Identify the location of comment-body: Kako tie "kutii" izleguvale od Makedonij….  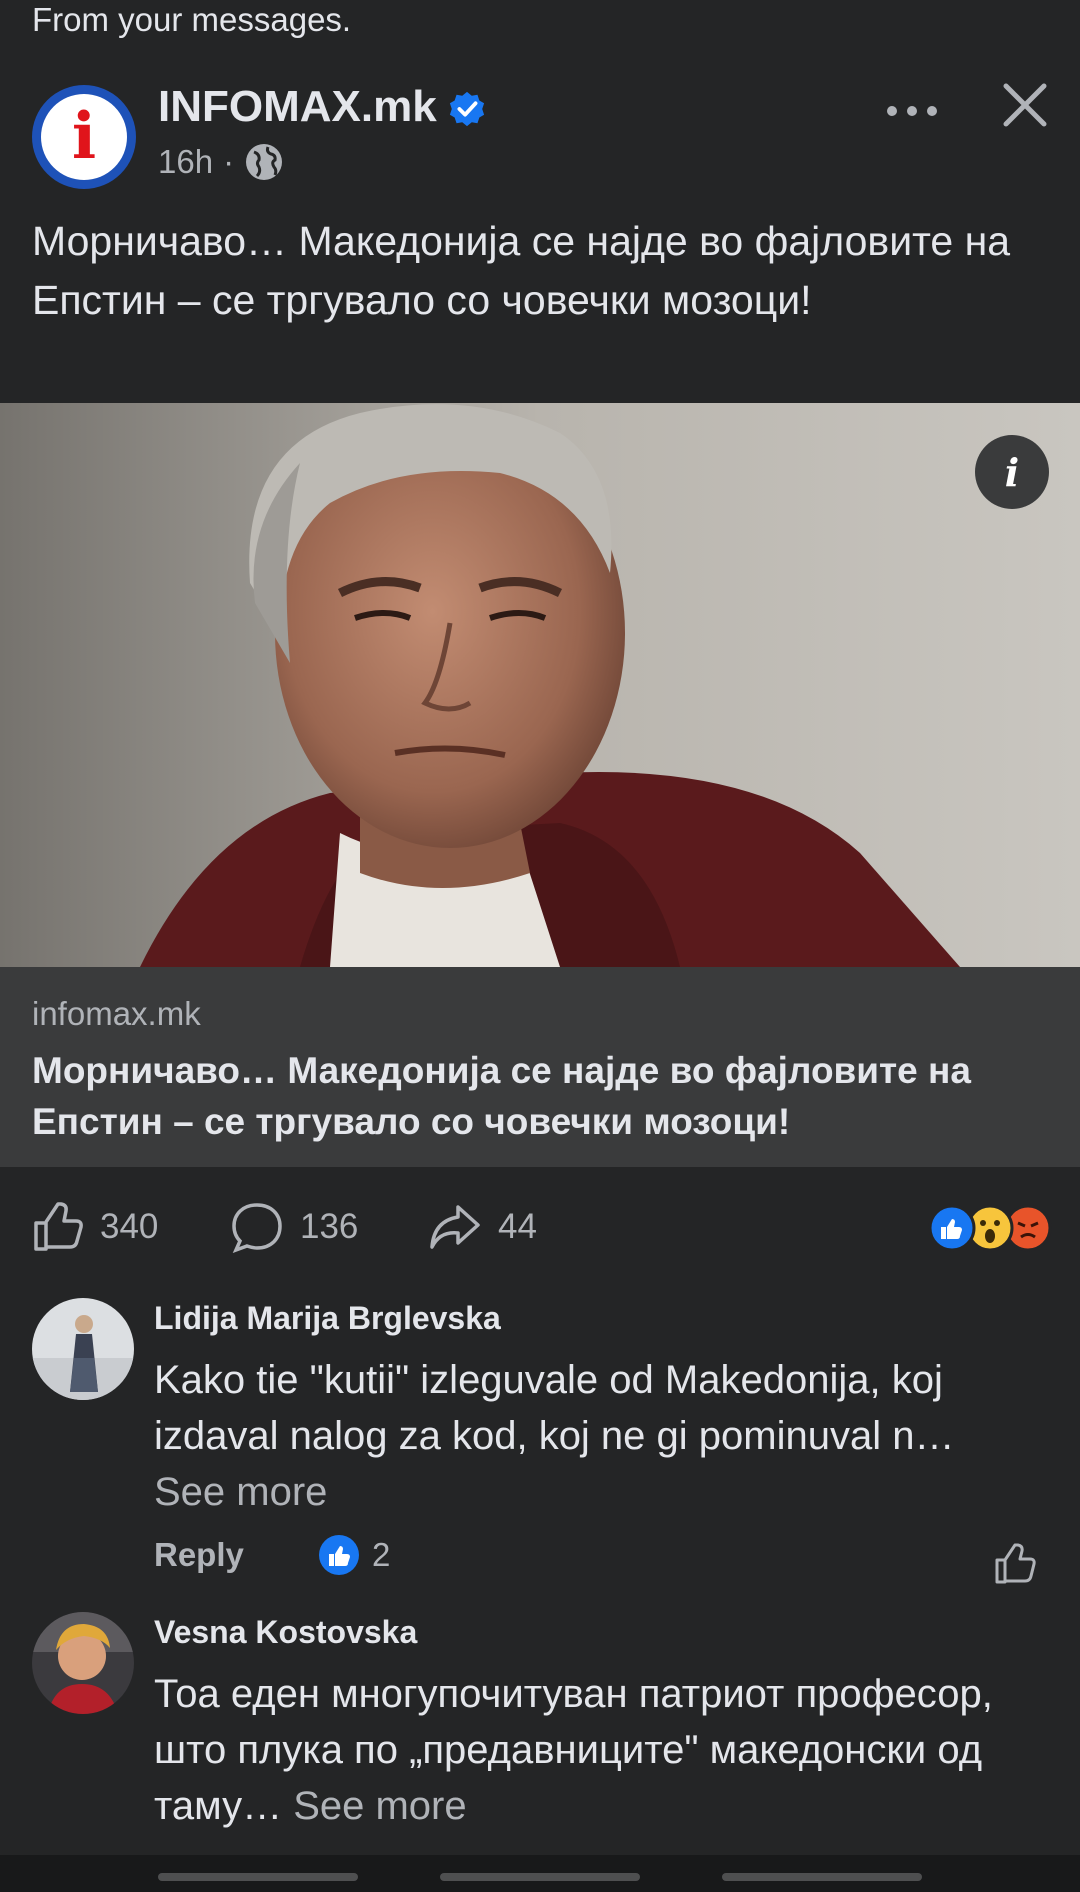
(554, 1408).